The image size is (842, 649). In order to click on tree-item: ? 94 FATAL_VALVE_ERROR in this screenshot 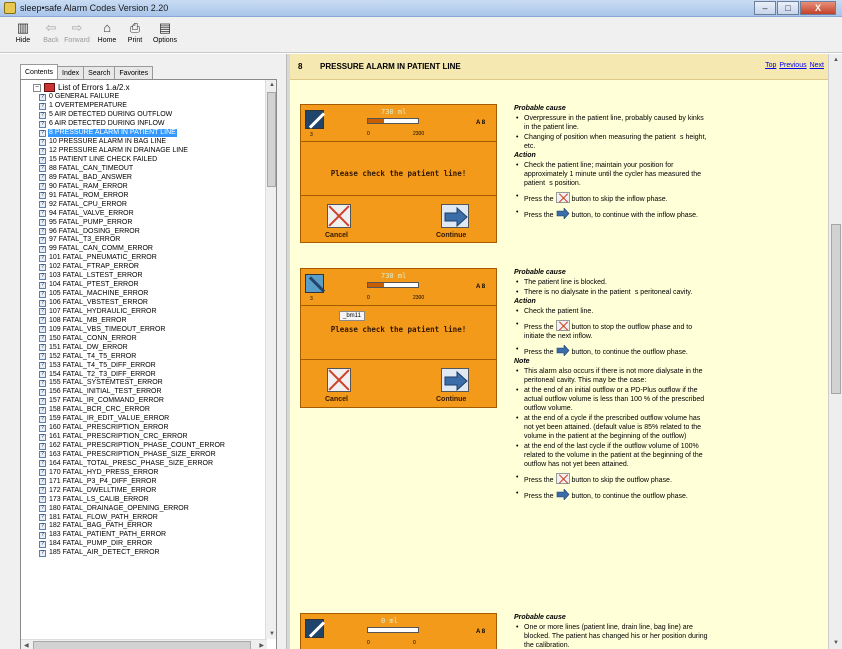, I will do `click(132, 213)`.